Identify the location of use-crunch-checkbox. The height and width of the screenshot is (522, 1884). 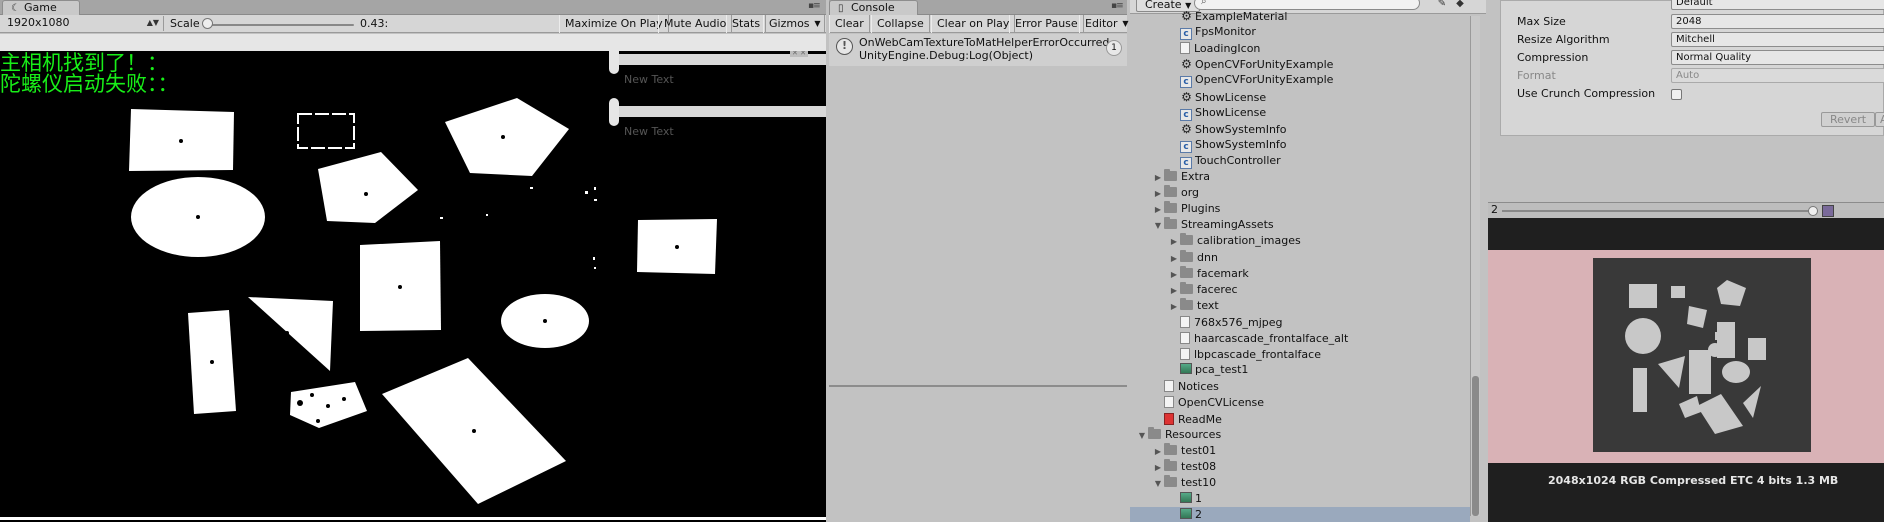
(1676, 94).